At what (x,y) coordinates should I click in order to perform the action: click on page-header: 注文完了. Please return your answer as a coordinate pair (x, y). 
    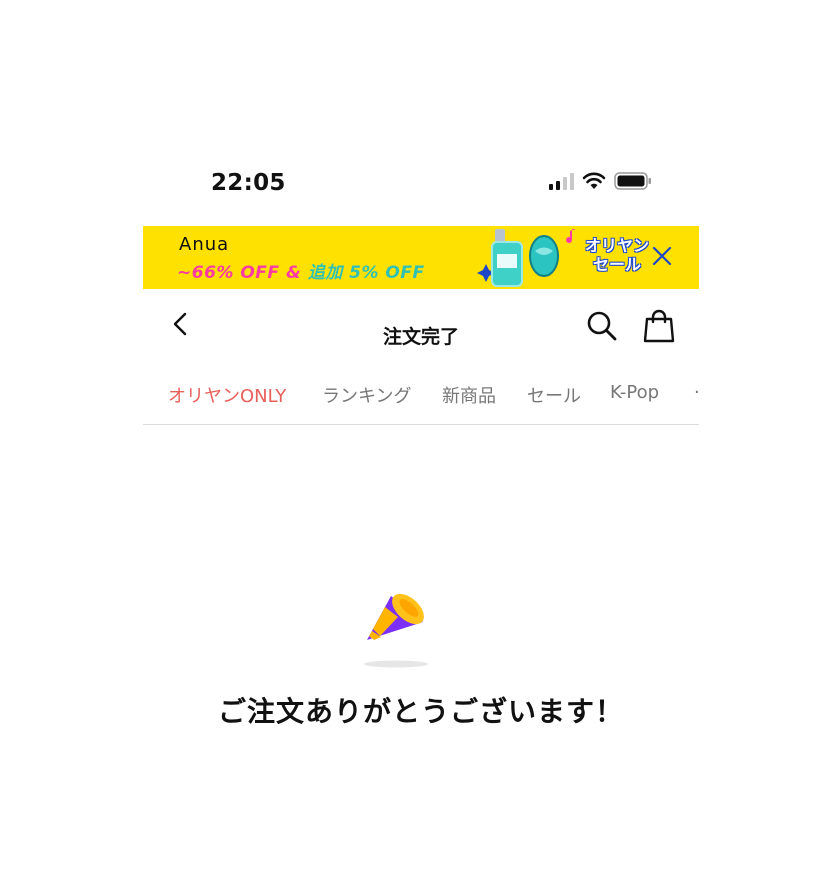
    Looking at the image, I should click on (421, 324).